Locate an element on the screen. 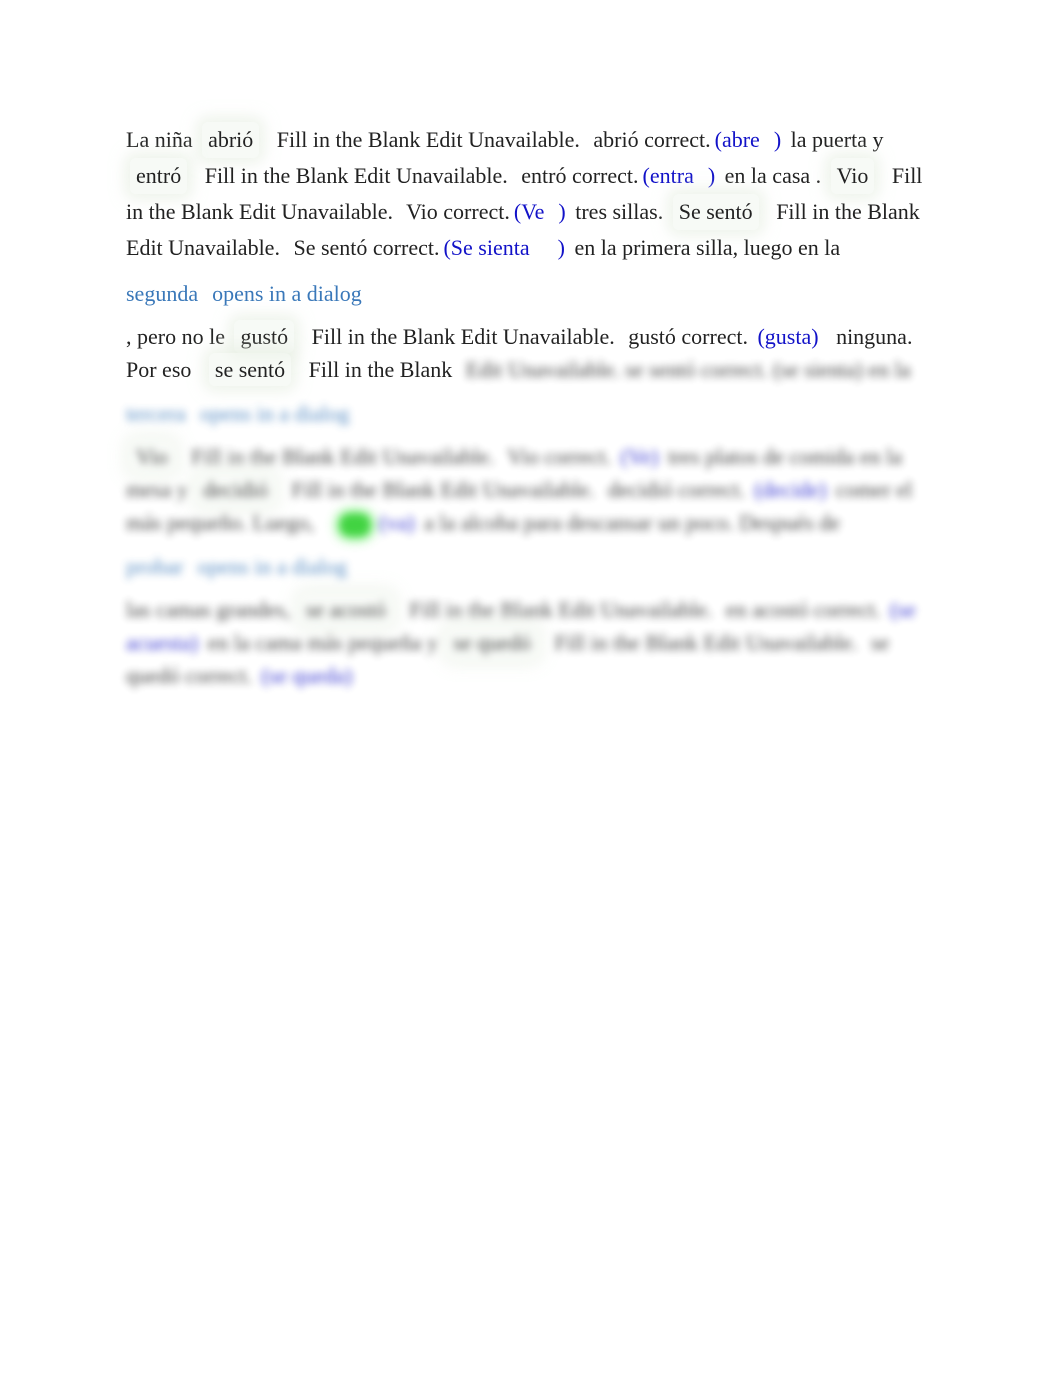 This screenshot has height=1377, width=1062. response: decidió correct. is located at coordinates (676, 489).